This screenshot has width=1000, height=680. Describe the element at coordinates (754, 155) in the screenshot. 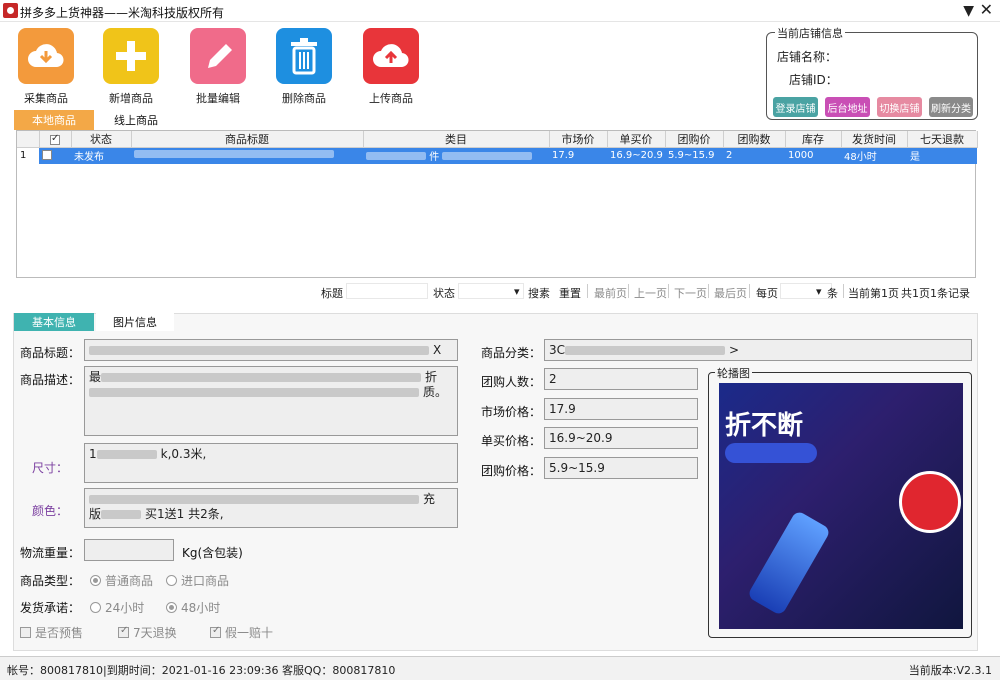

I see `row-group-count: 2` at that location.